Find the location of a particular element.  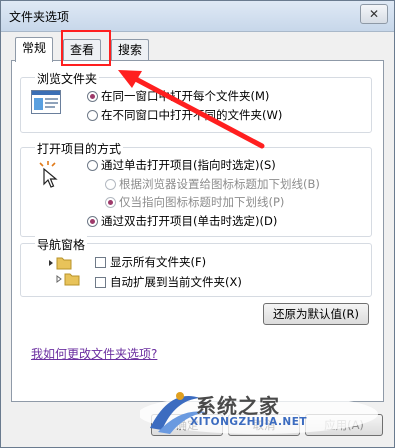

watermark-url: XITONGZHIJIA.NET is located at coordinates (249, 422).